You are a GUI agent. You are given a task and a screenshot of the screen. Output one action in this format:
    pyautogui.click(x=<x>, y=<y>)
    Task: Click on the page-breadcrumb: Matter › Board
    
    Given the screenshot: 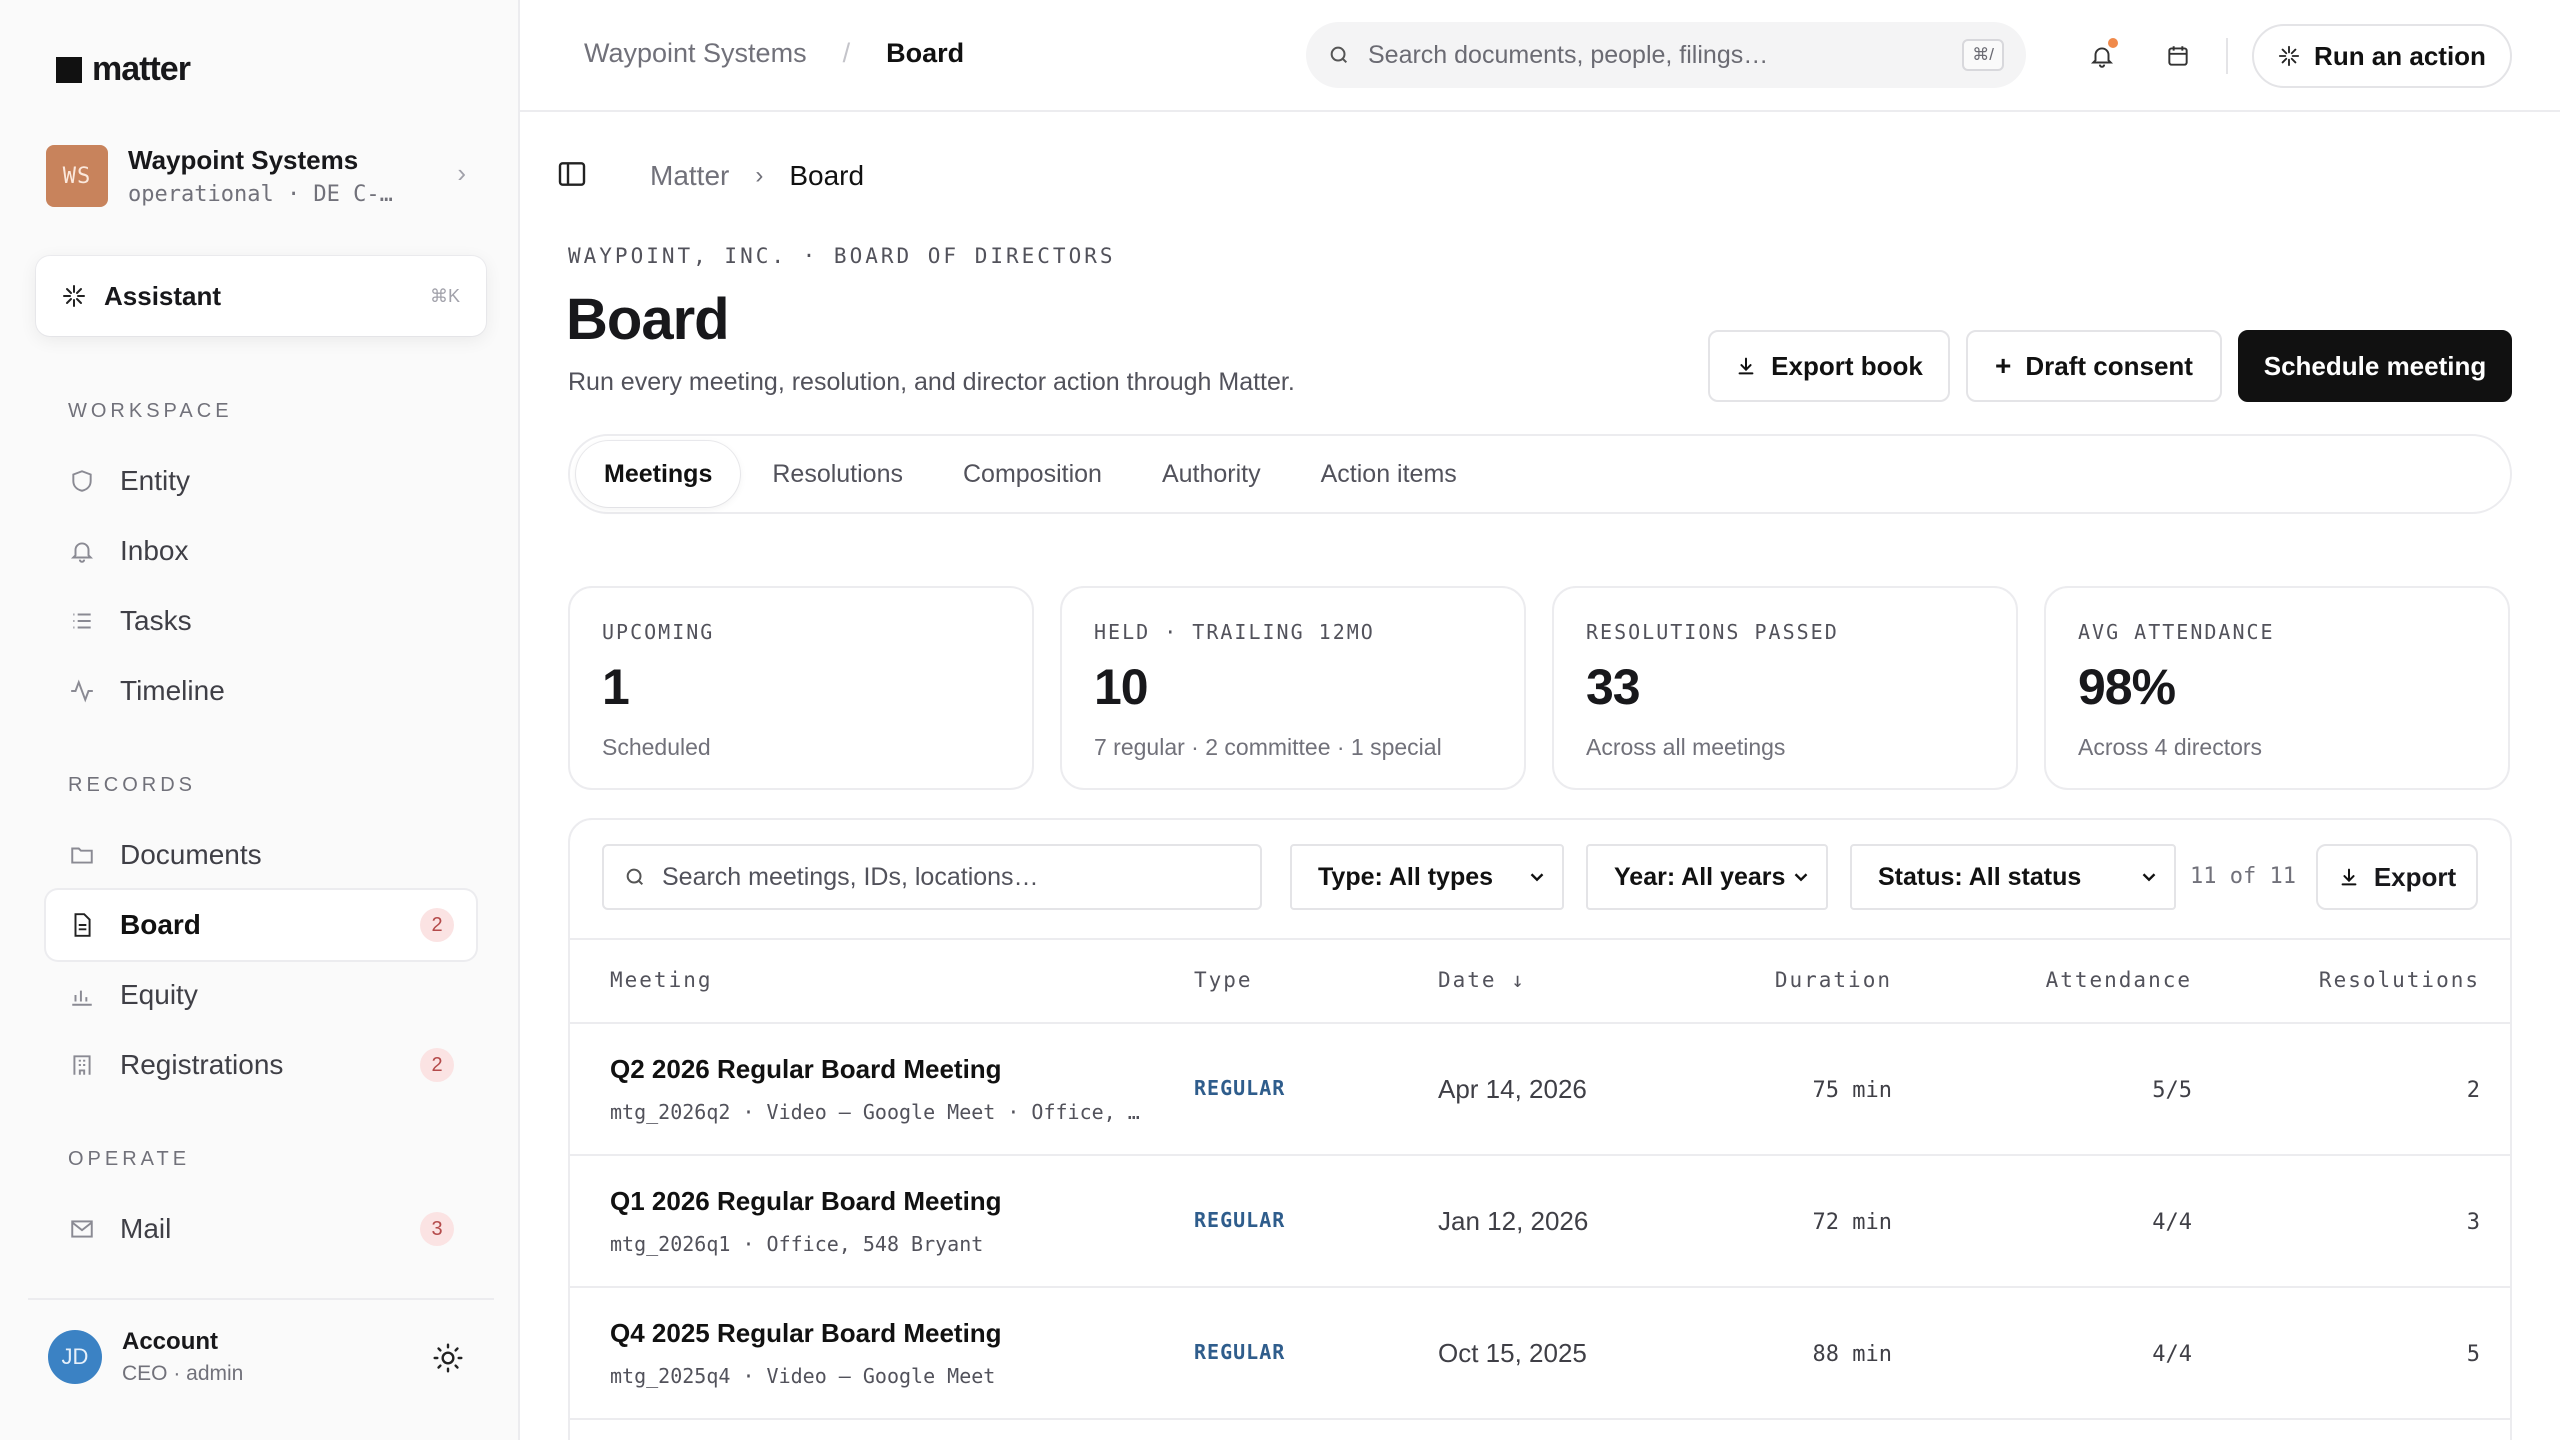 What is the action you would take?
    pyautogui.click(x=757, y=176)
    